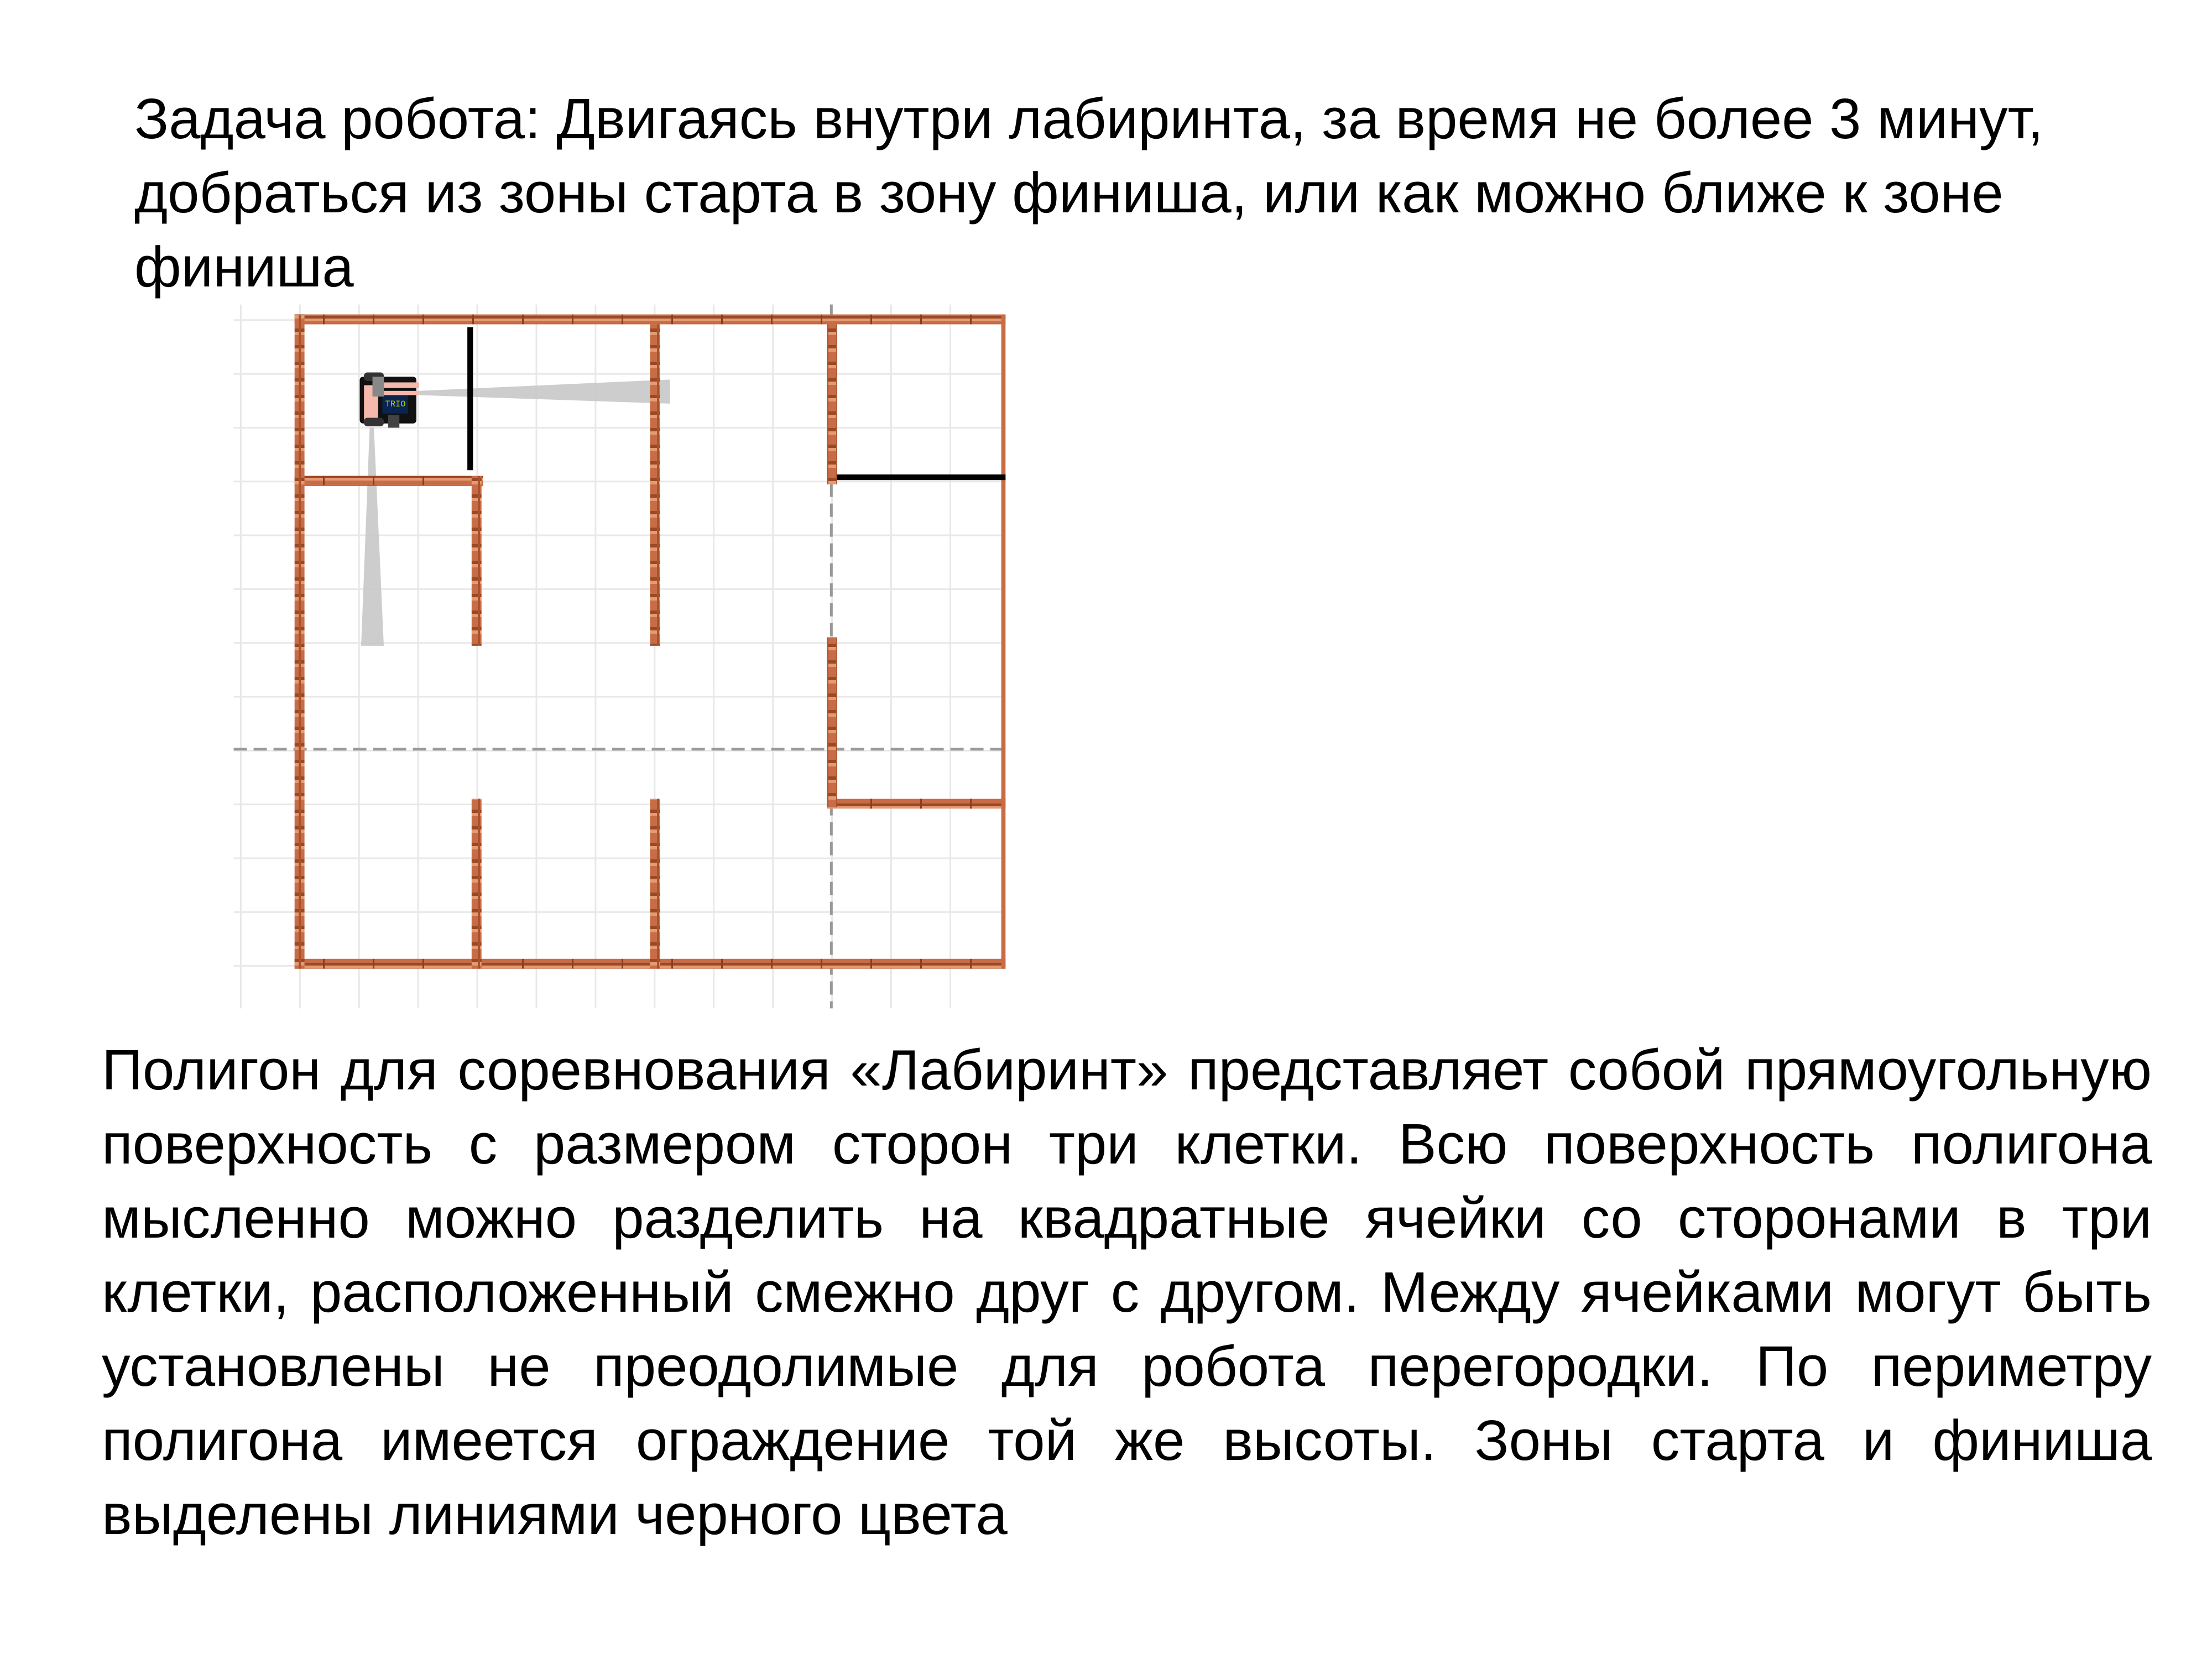 Image resolution: width=2212 pixels, height=1659 pixels. I want to click on axis-lines, so click(619, 656).